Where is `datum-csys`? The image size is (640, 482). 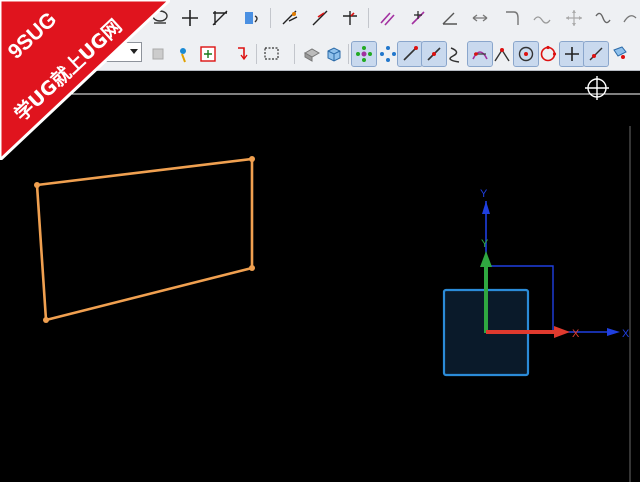
datum-csys is located at coordinates (531, 289).